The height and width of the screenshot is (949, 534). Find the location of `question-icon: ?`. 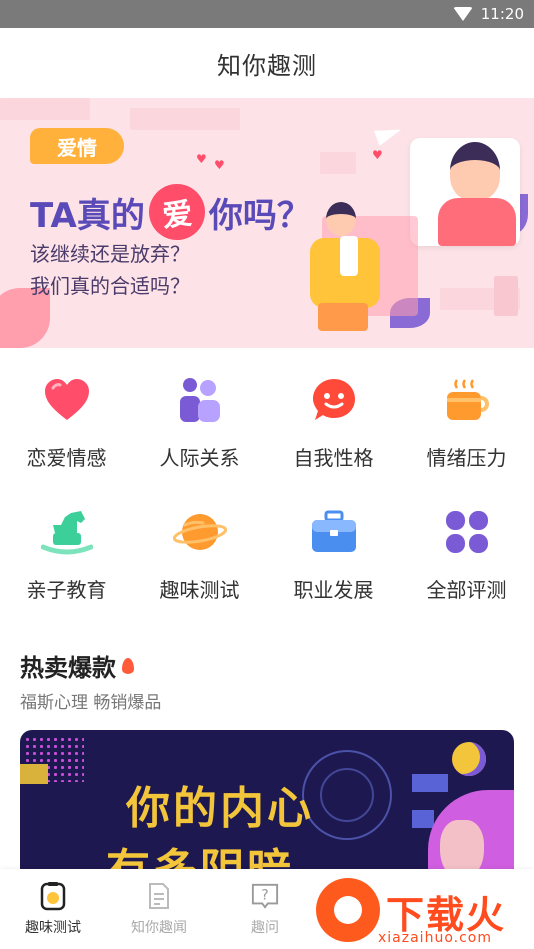

question-icon: ? is located at coordinates (265, 896).